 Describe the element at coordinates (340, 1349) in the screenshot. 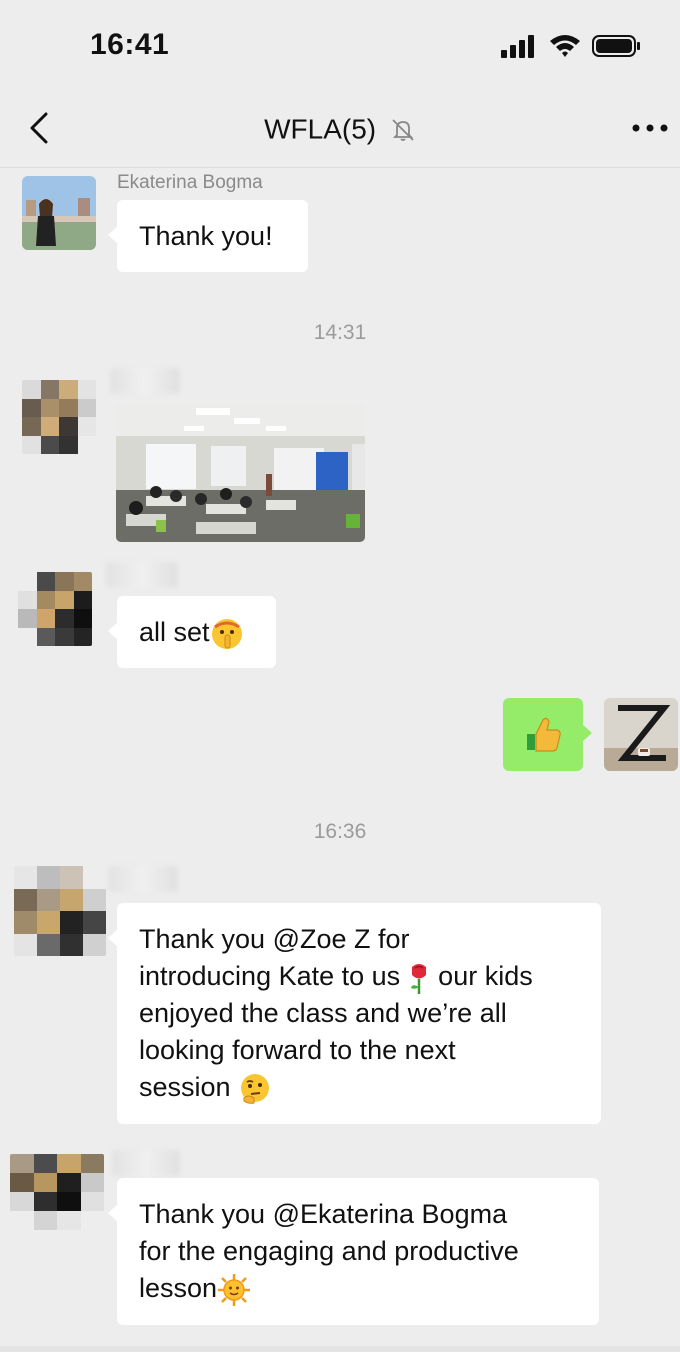

I see `bottom-edge` at that location.